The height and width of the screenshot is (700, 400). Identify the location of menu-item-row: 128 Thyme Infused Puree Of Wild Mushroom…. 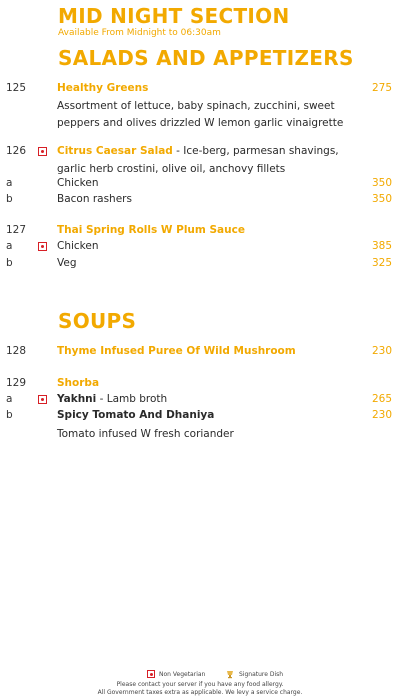
(200, 353).